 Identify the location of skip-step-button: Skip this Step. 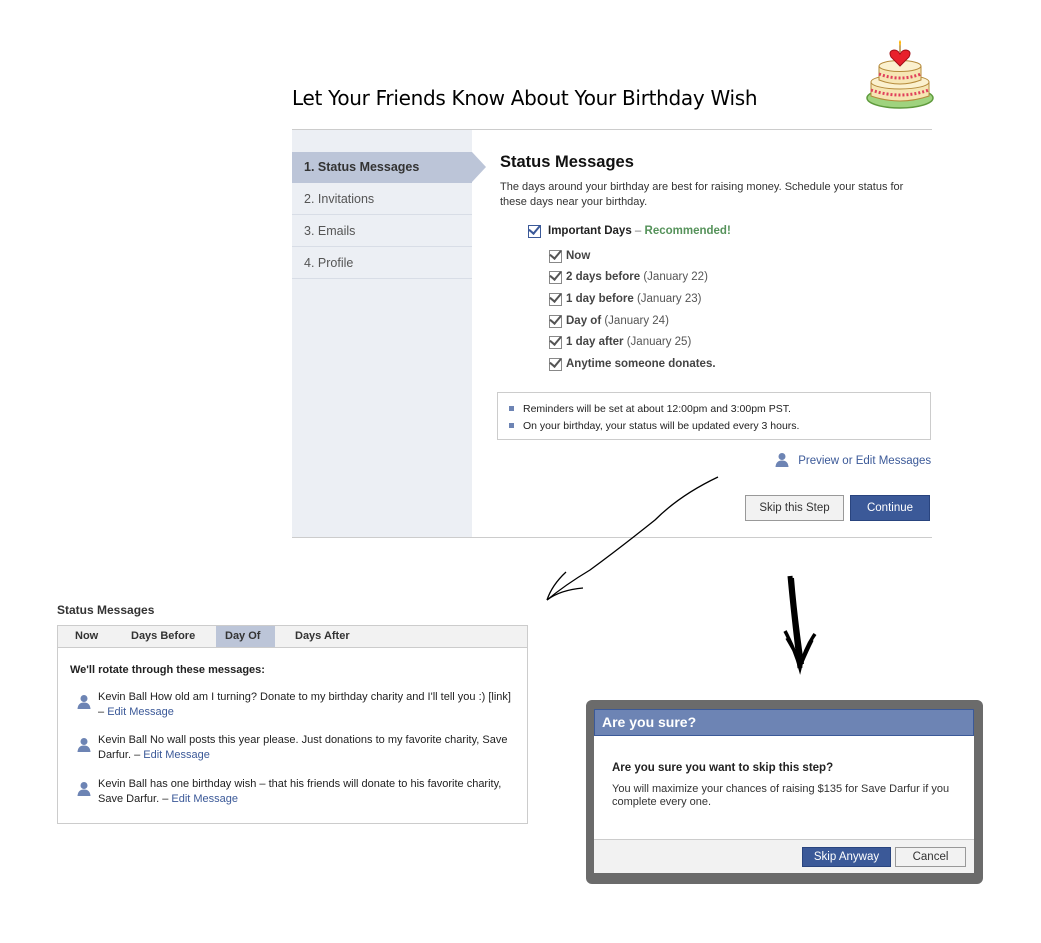
(794, 508).